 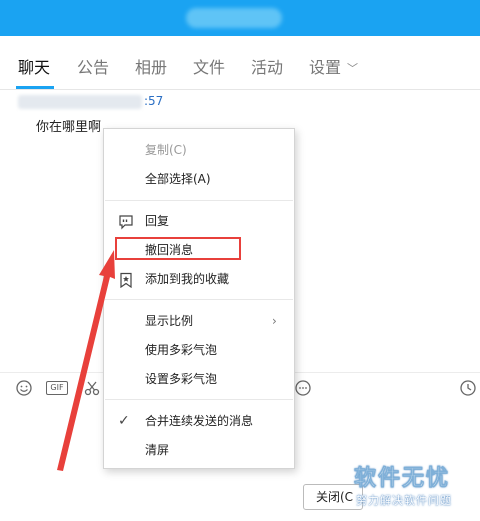 I want to click on menu-item-set-bubble: 设置多彩气泡, so click(x=199, y=379).